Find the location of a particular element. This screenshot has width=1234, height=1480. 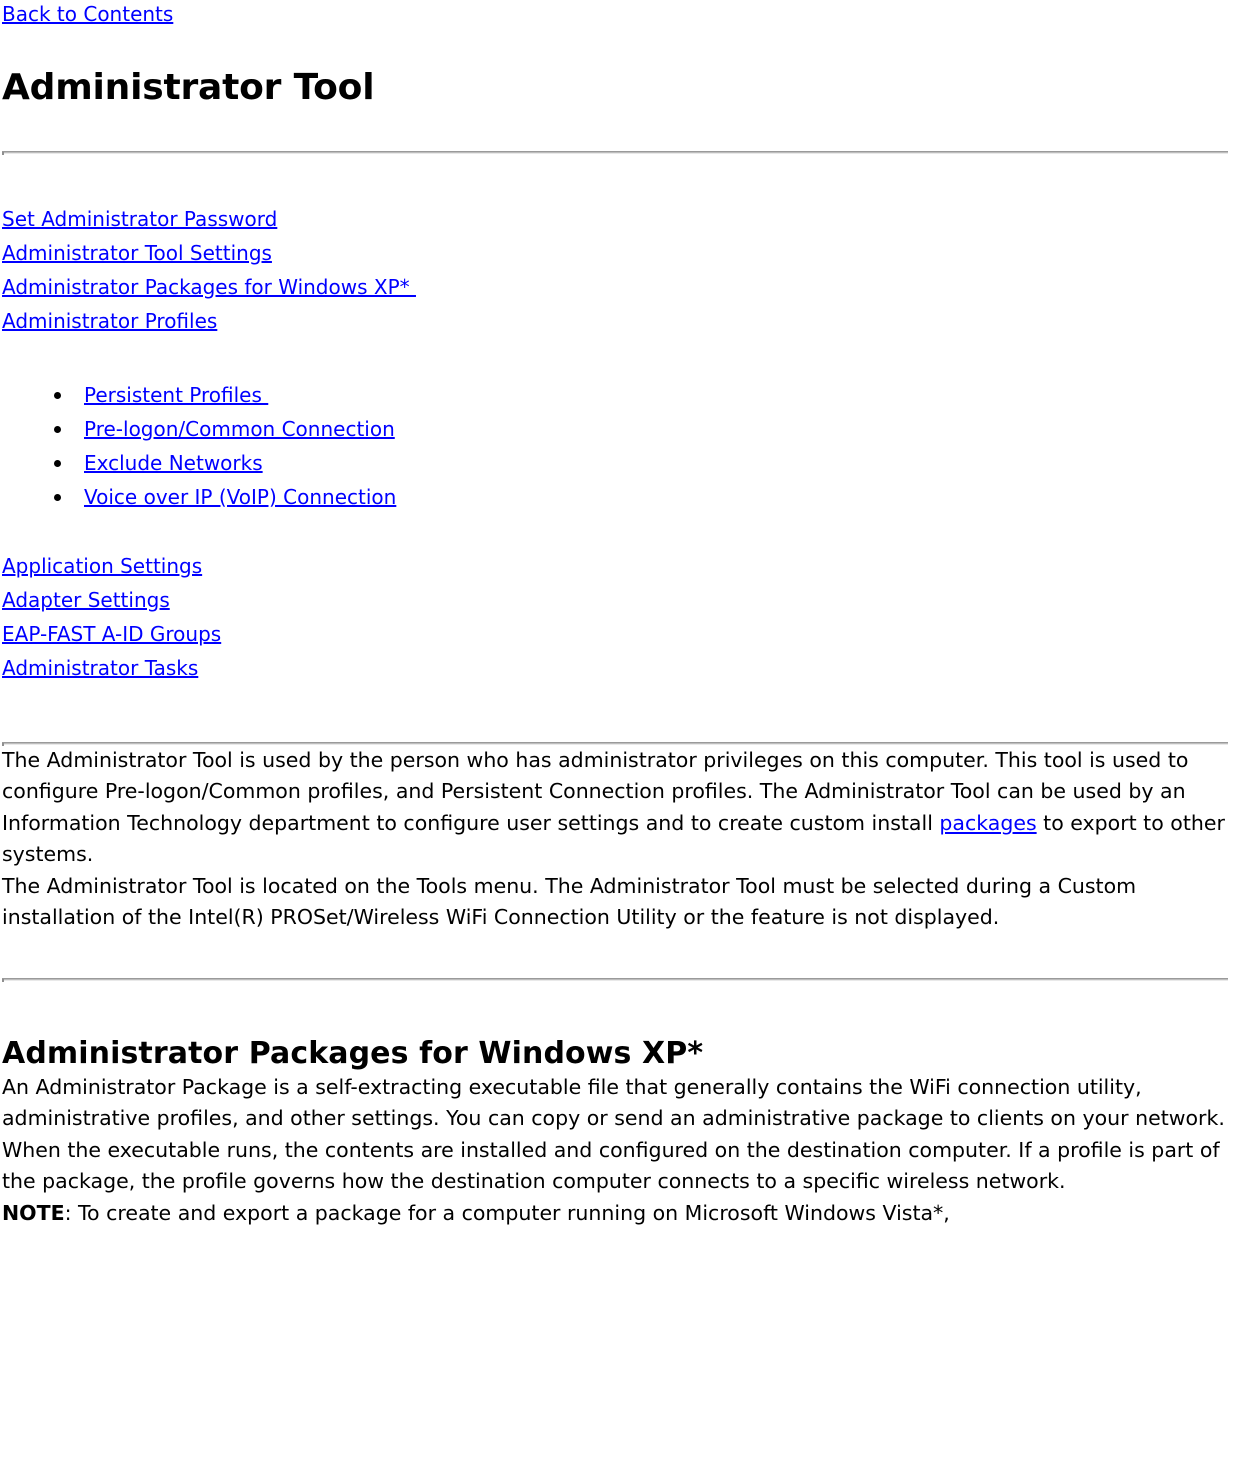

list-item: Pre-logon/Common Connection is located at coordinates (641, 429).